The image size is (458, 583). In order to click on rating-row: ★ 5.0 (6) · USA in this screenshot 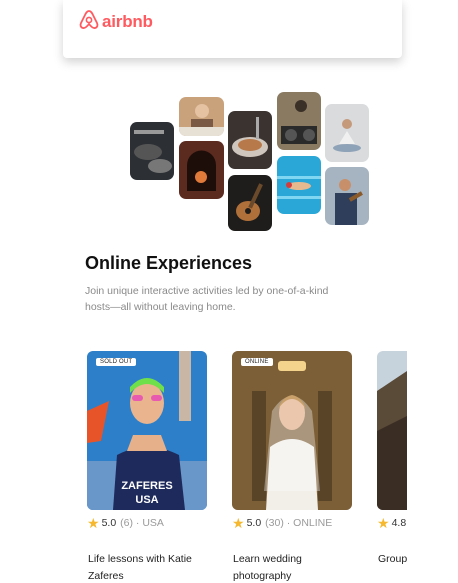, I will do `click(125, 523)`.